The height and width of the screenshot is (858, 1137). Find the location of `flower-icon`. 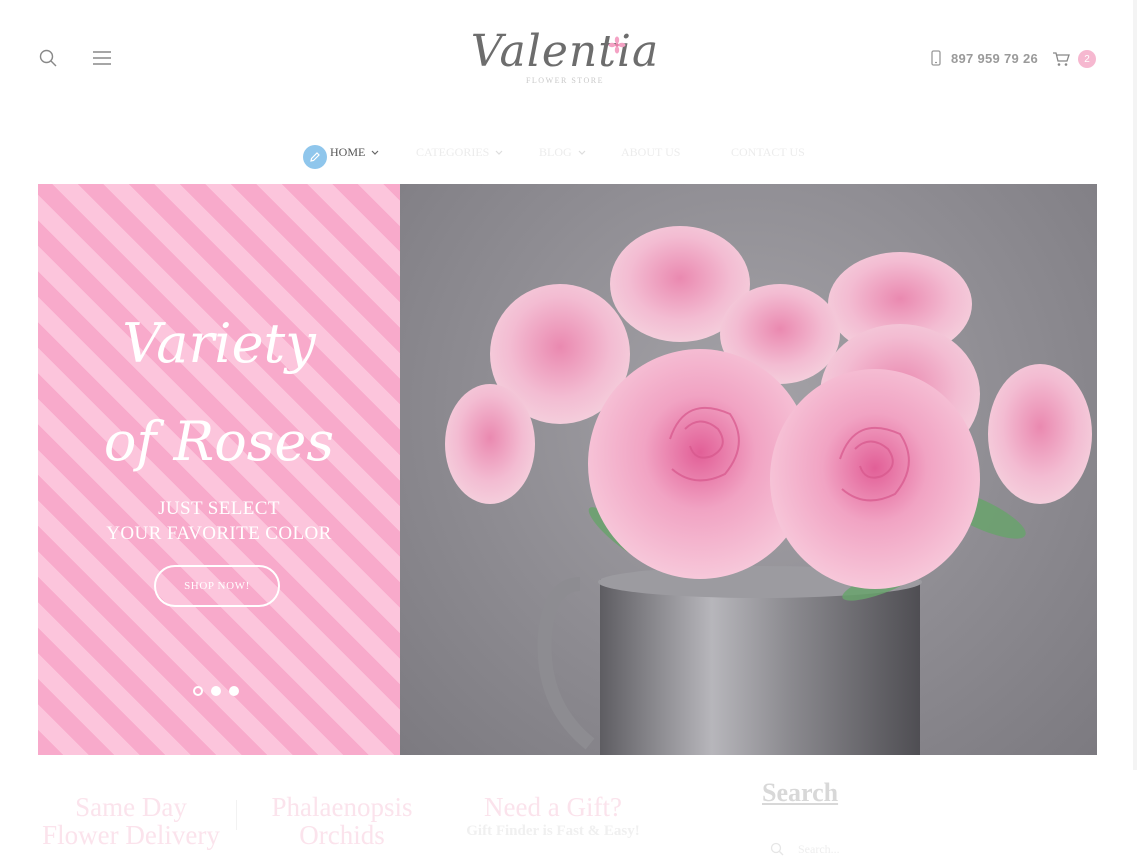

flower-icon is located at coordinates (617, 45).